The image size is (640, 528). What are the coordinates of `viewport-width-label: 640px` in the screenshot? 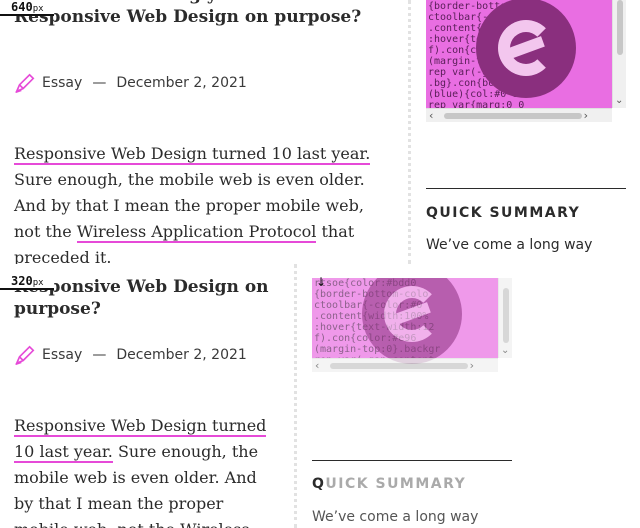 It's located at (27, 8).